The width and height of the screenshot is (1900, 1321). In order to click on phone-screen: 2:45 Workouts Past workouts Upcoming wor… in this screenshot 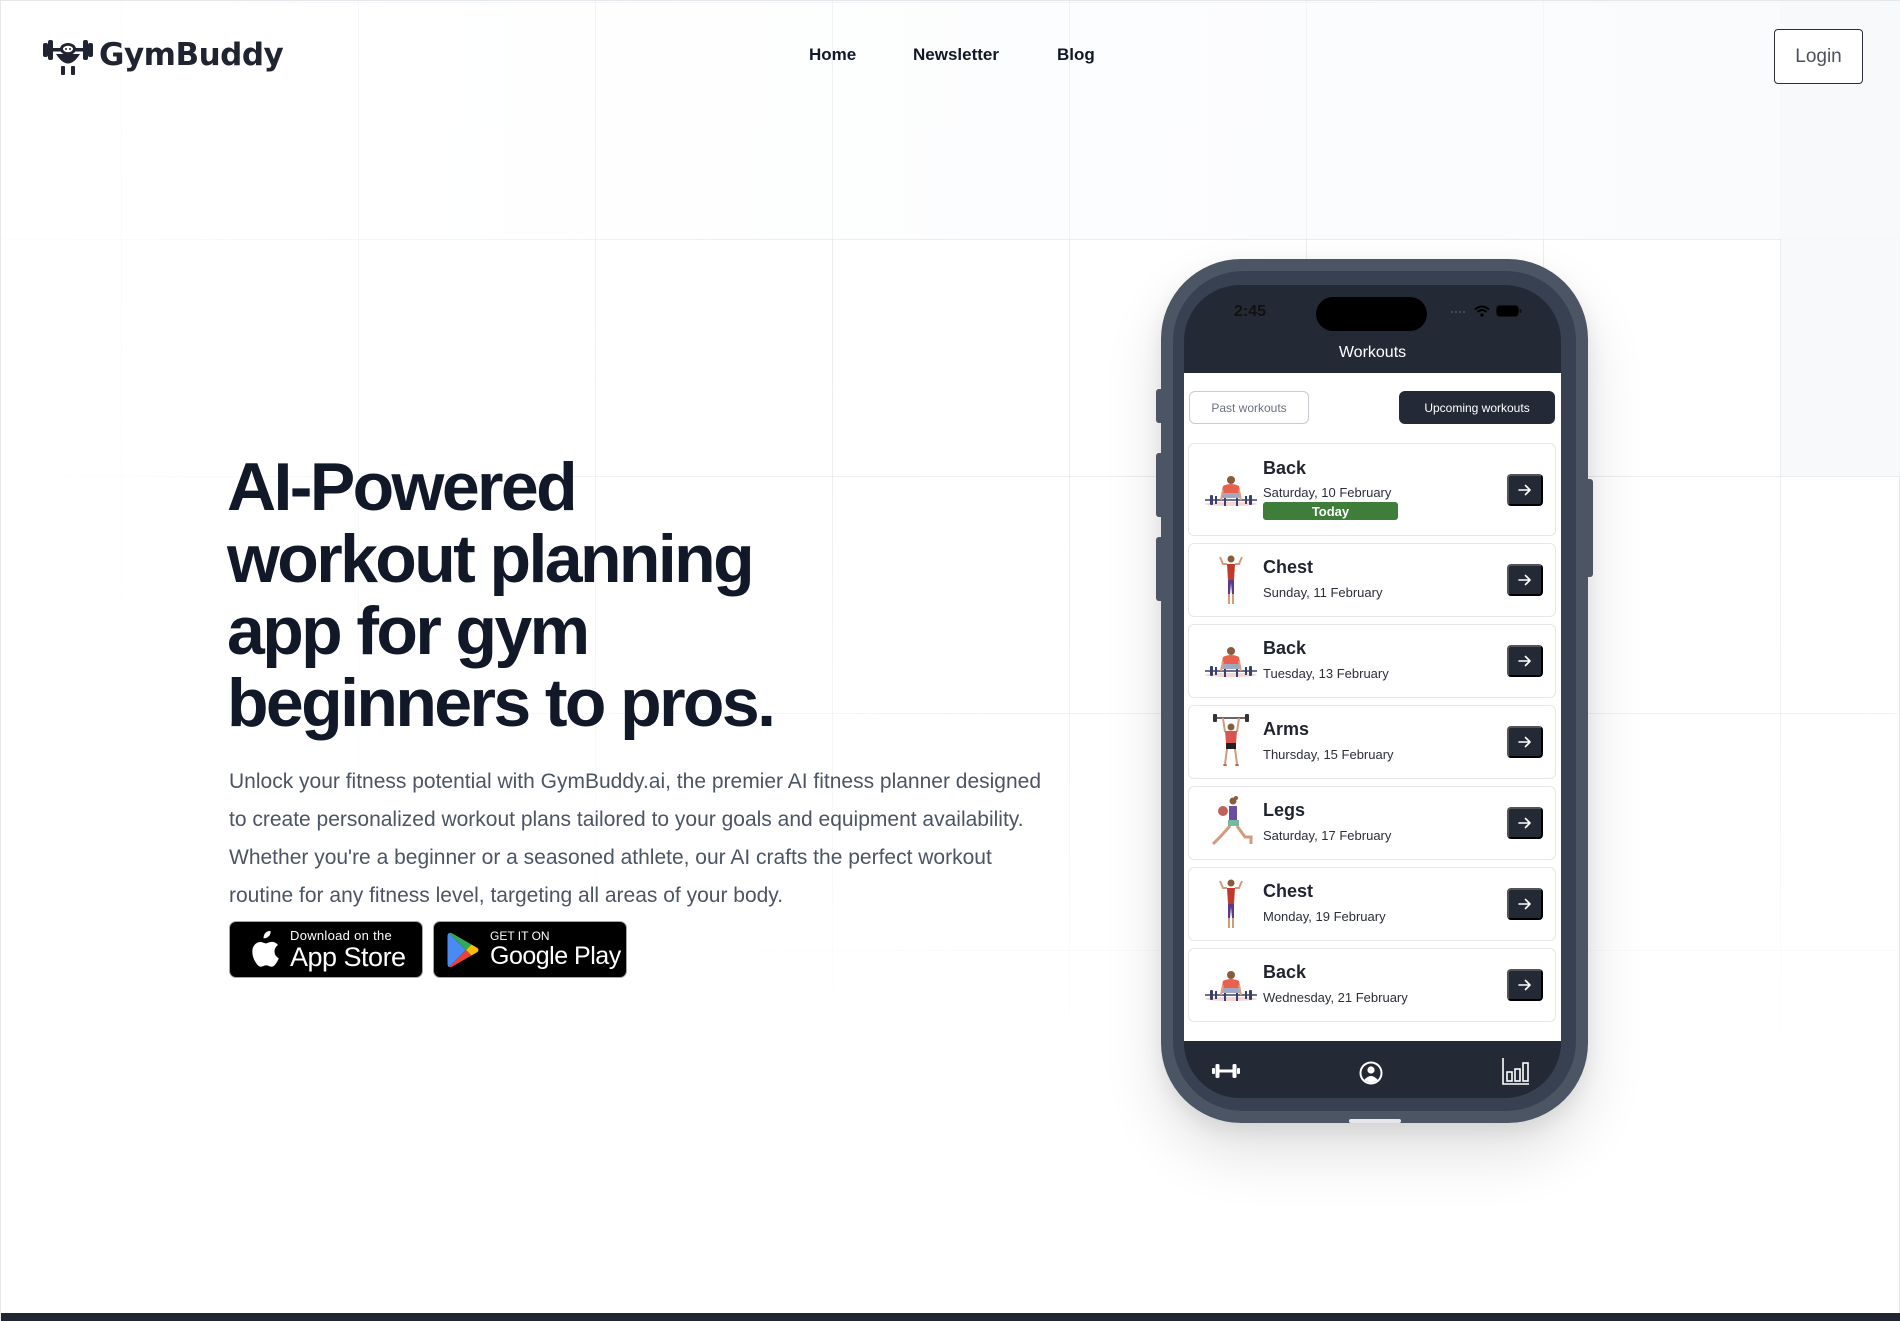, I will do `click(1372, 691)`.